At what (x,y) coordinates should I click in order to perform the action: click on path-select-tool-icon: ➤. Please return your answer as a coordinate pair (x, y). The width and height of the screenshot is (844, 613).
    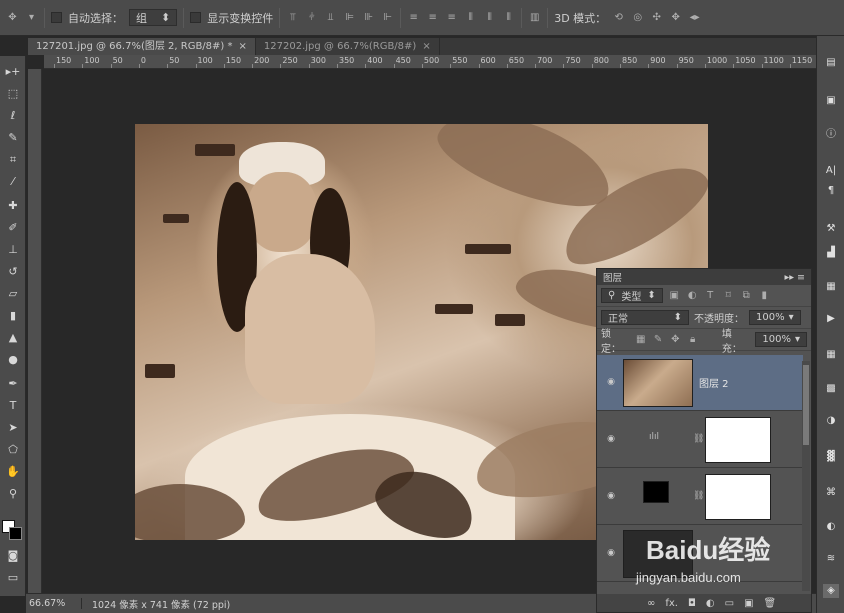
    Looking at the image, I should click on (13, 428).